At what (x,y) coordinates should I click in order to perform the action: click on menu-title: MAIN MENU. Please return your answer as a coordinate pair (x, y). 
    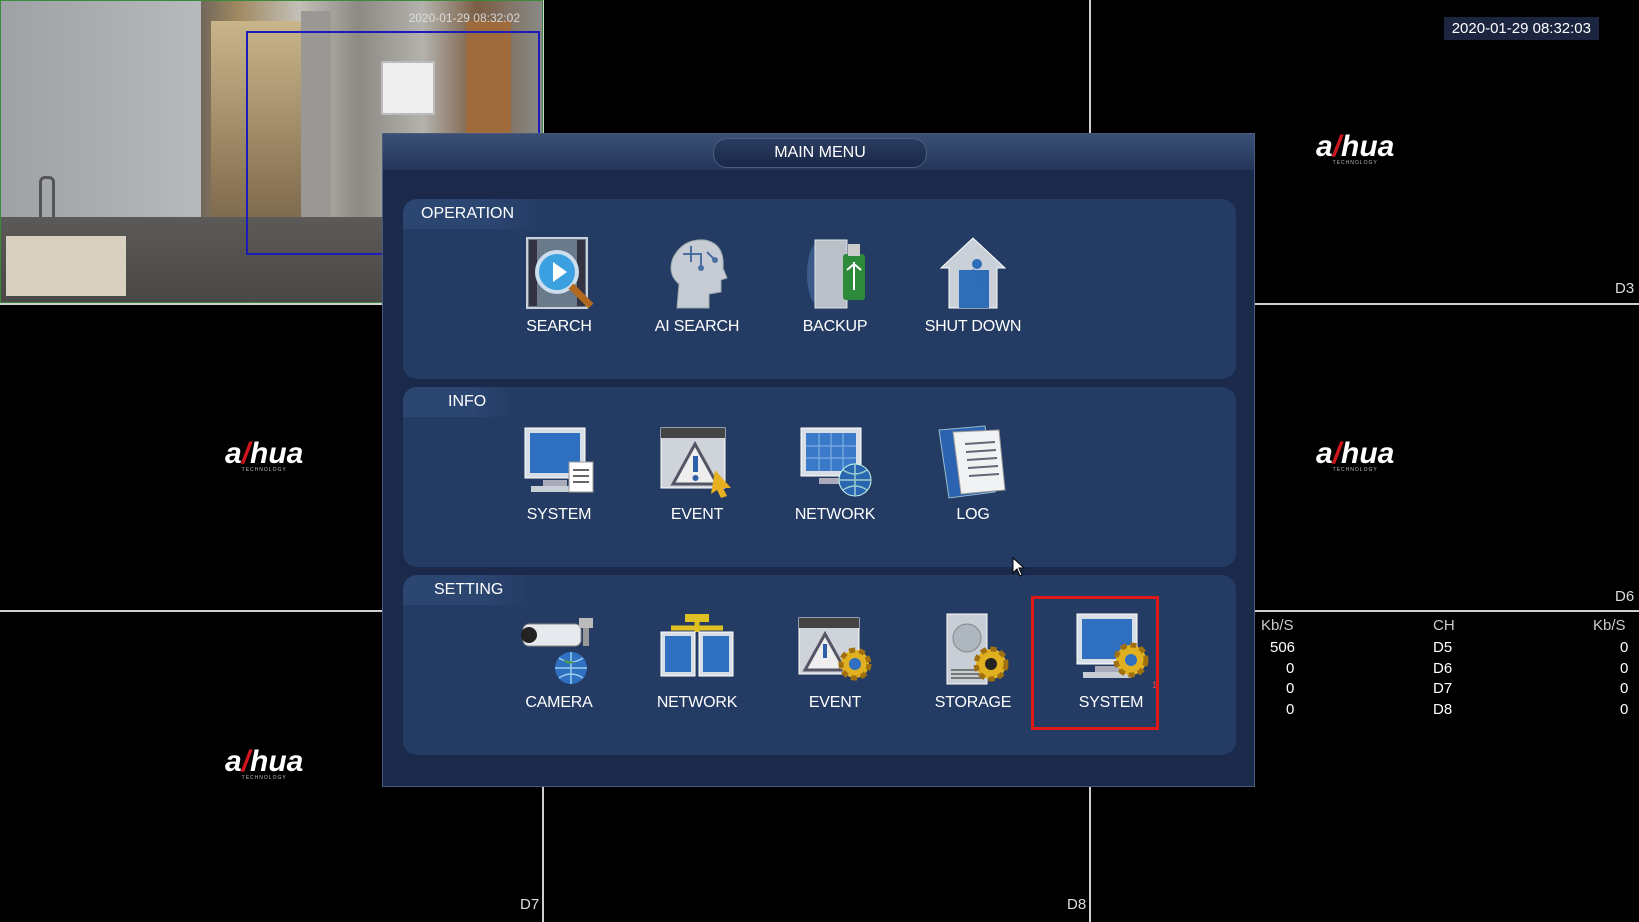
    Looking at the image, I should click on (820, 153).